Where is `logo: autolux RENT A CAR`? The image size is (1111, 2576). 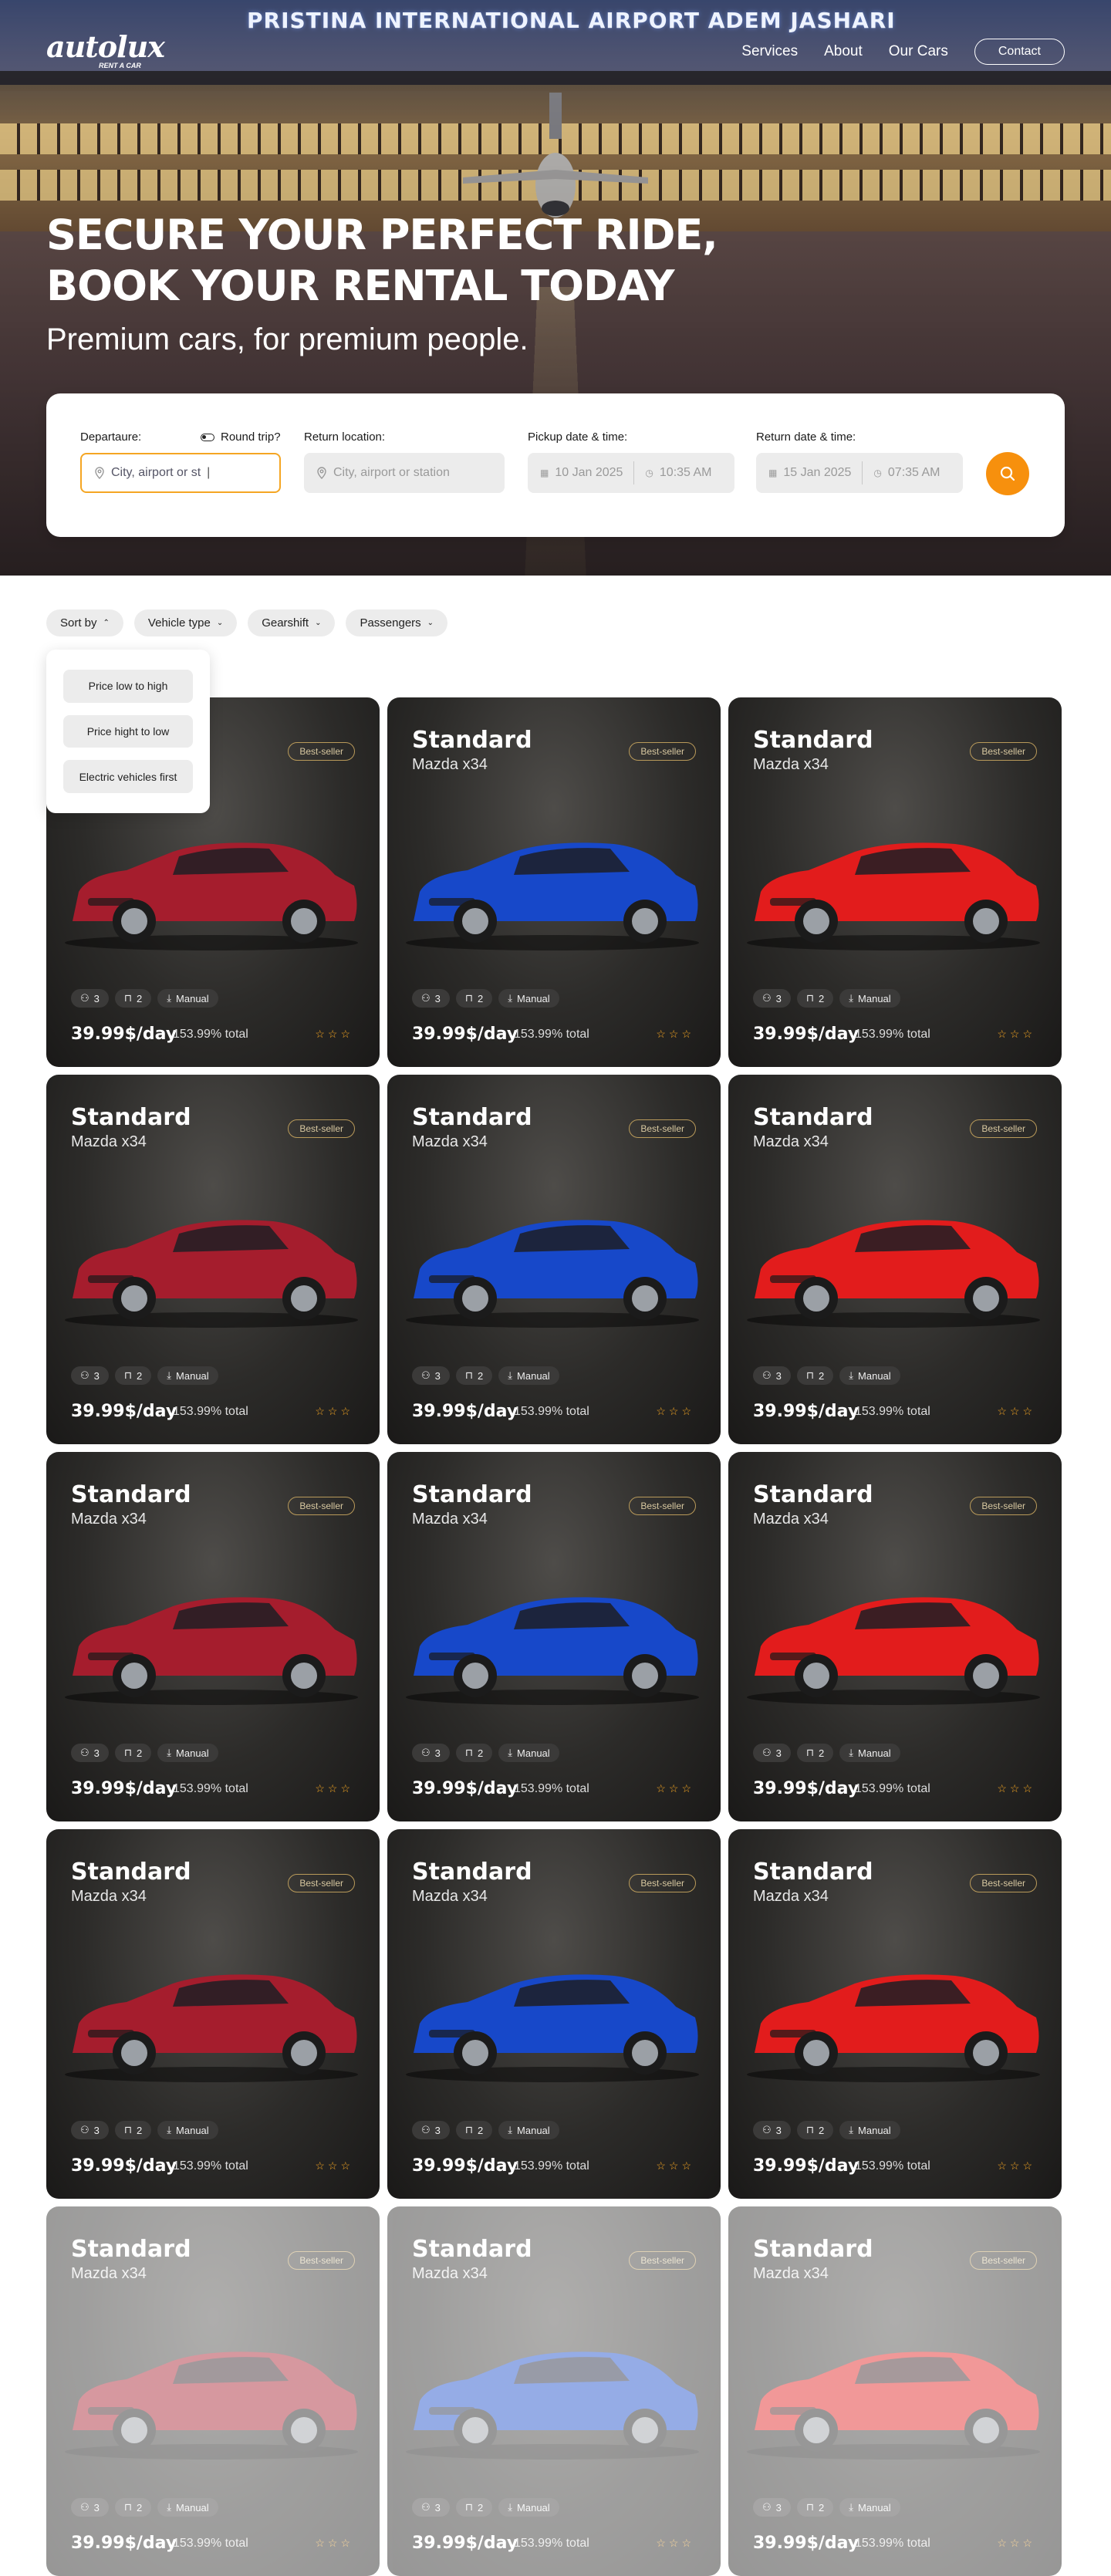
logo: autolux RENT A CAR is located at coordinates (105, 51).